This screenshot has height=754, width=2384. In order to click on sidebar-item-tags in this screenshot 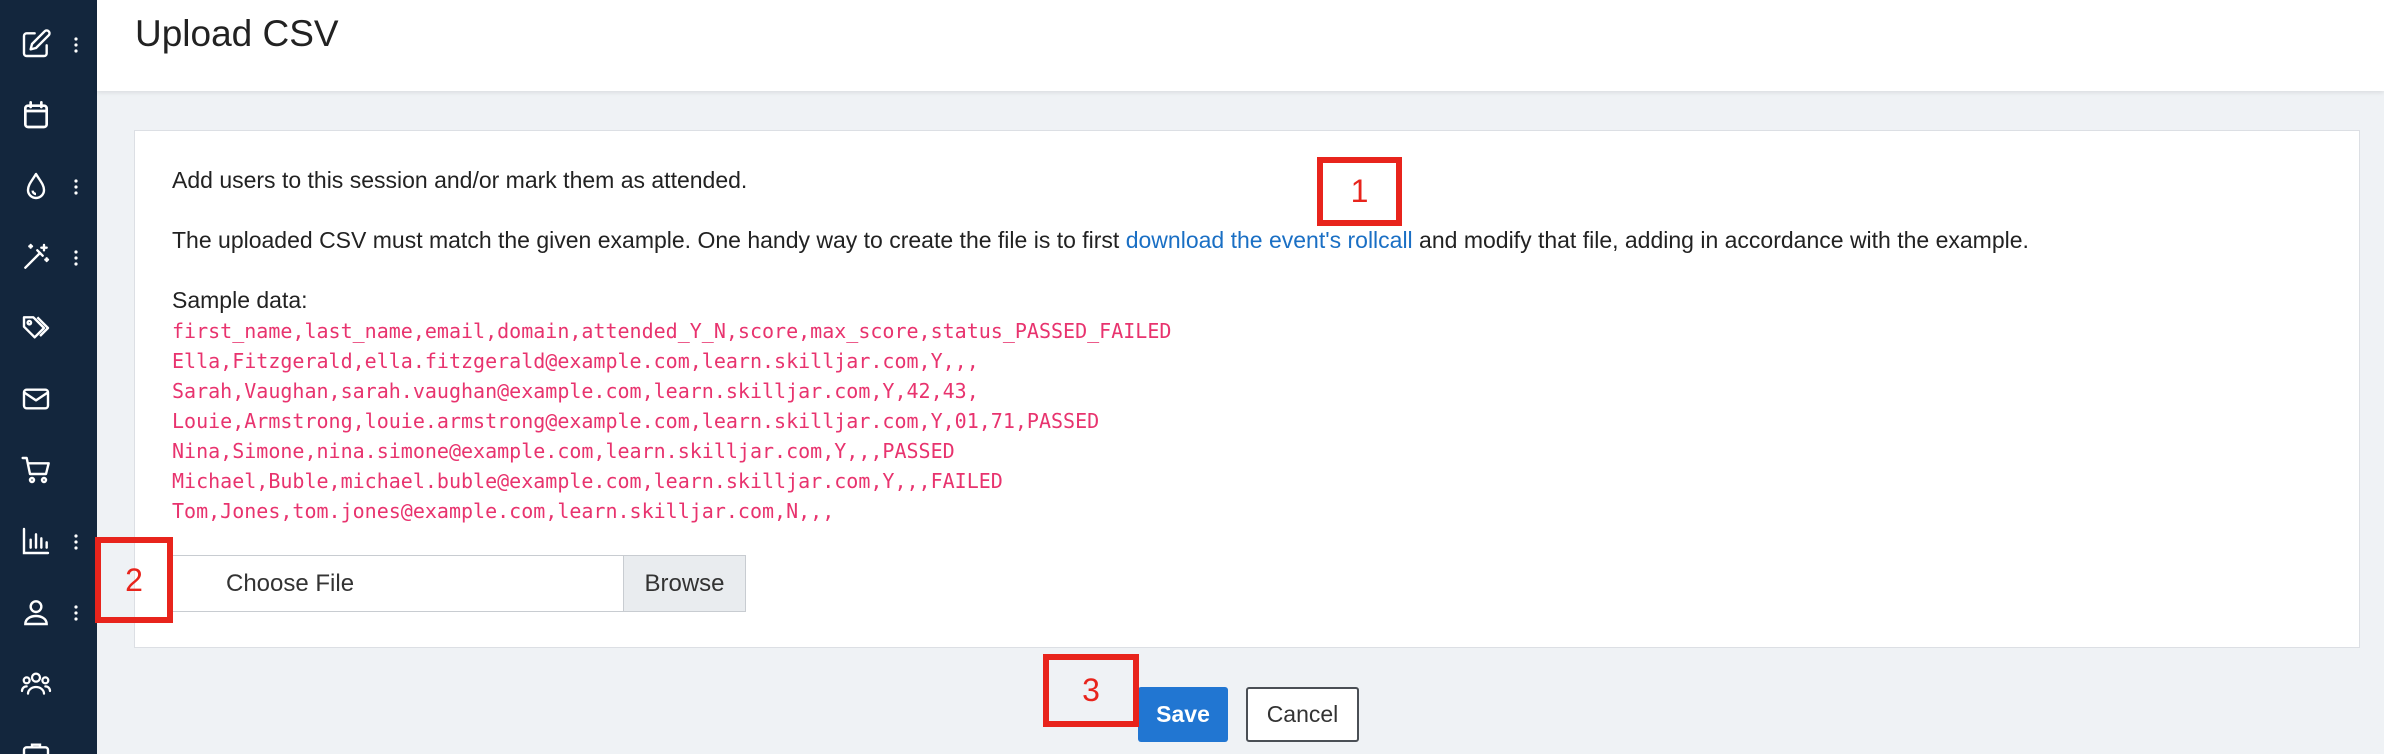, I will do `click(48, 327)`.